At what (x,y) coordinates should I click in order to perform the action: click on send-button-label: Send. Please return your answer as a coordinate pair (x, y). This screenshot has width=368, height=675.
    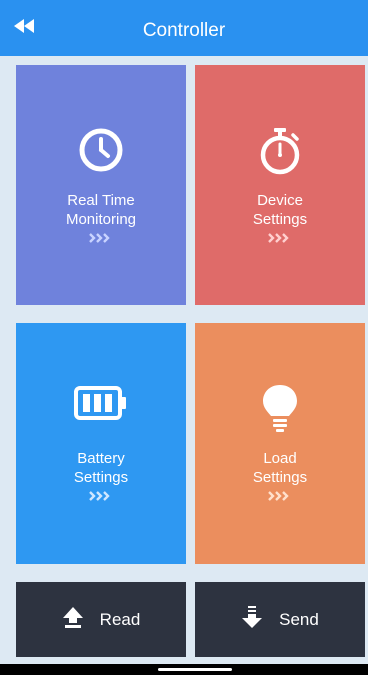
    Looking at the image, I should click on (299, 619).